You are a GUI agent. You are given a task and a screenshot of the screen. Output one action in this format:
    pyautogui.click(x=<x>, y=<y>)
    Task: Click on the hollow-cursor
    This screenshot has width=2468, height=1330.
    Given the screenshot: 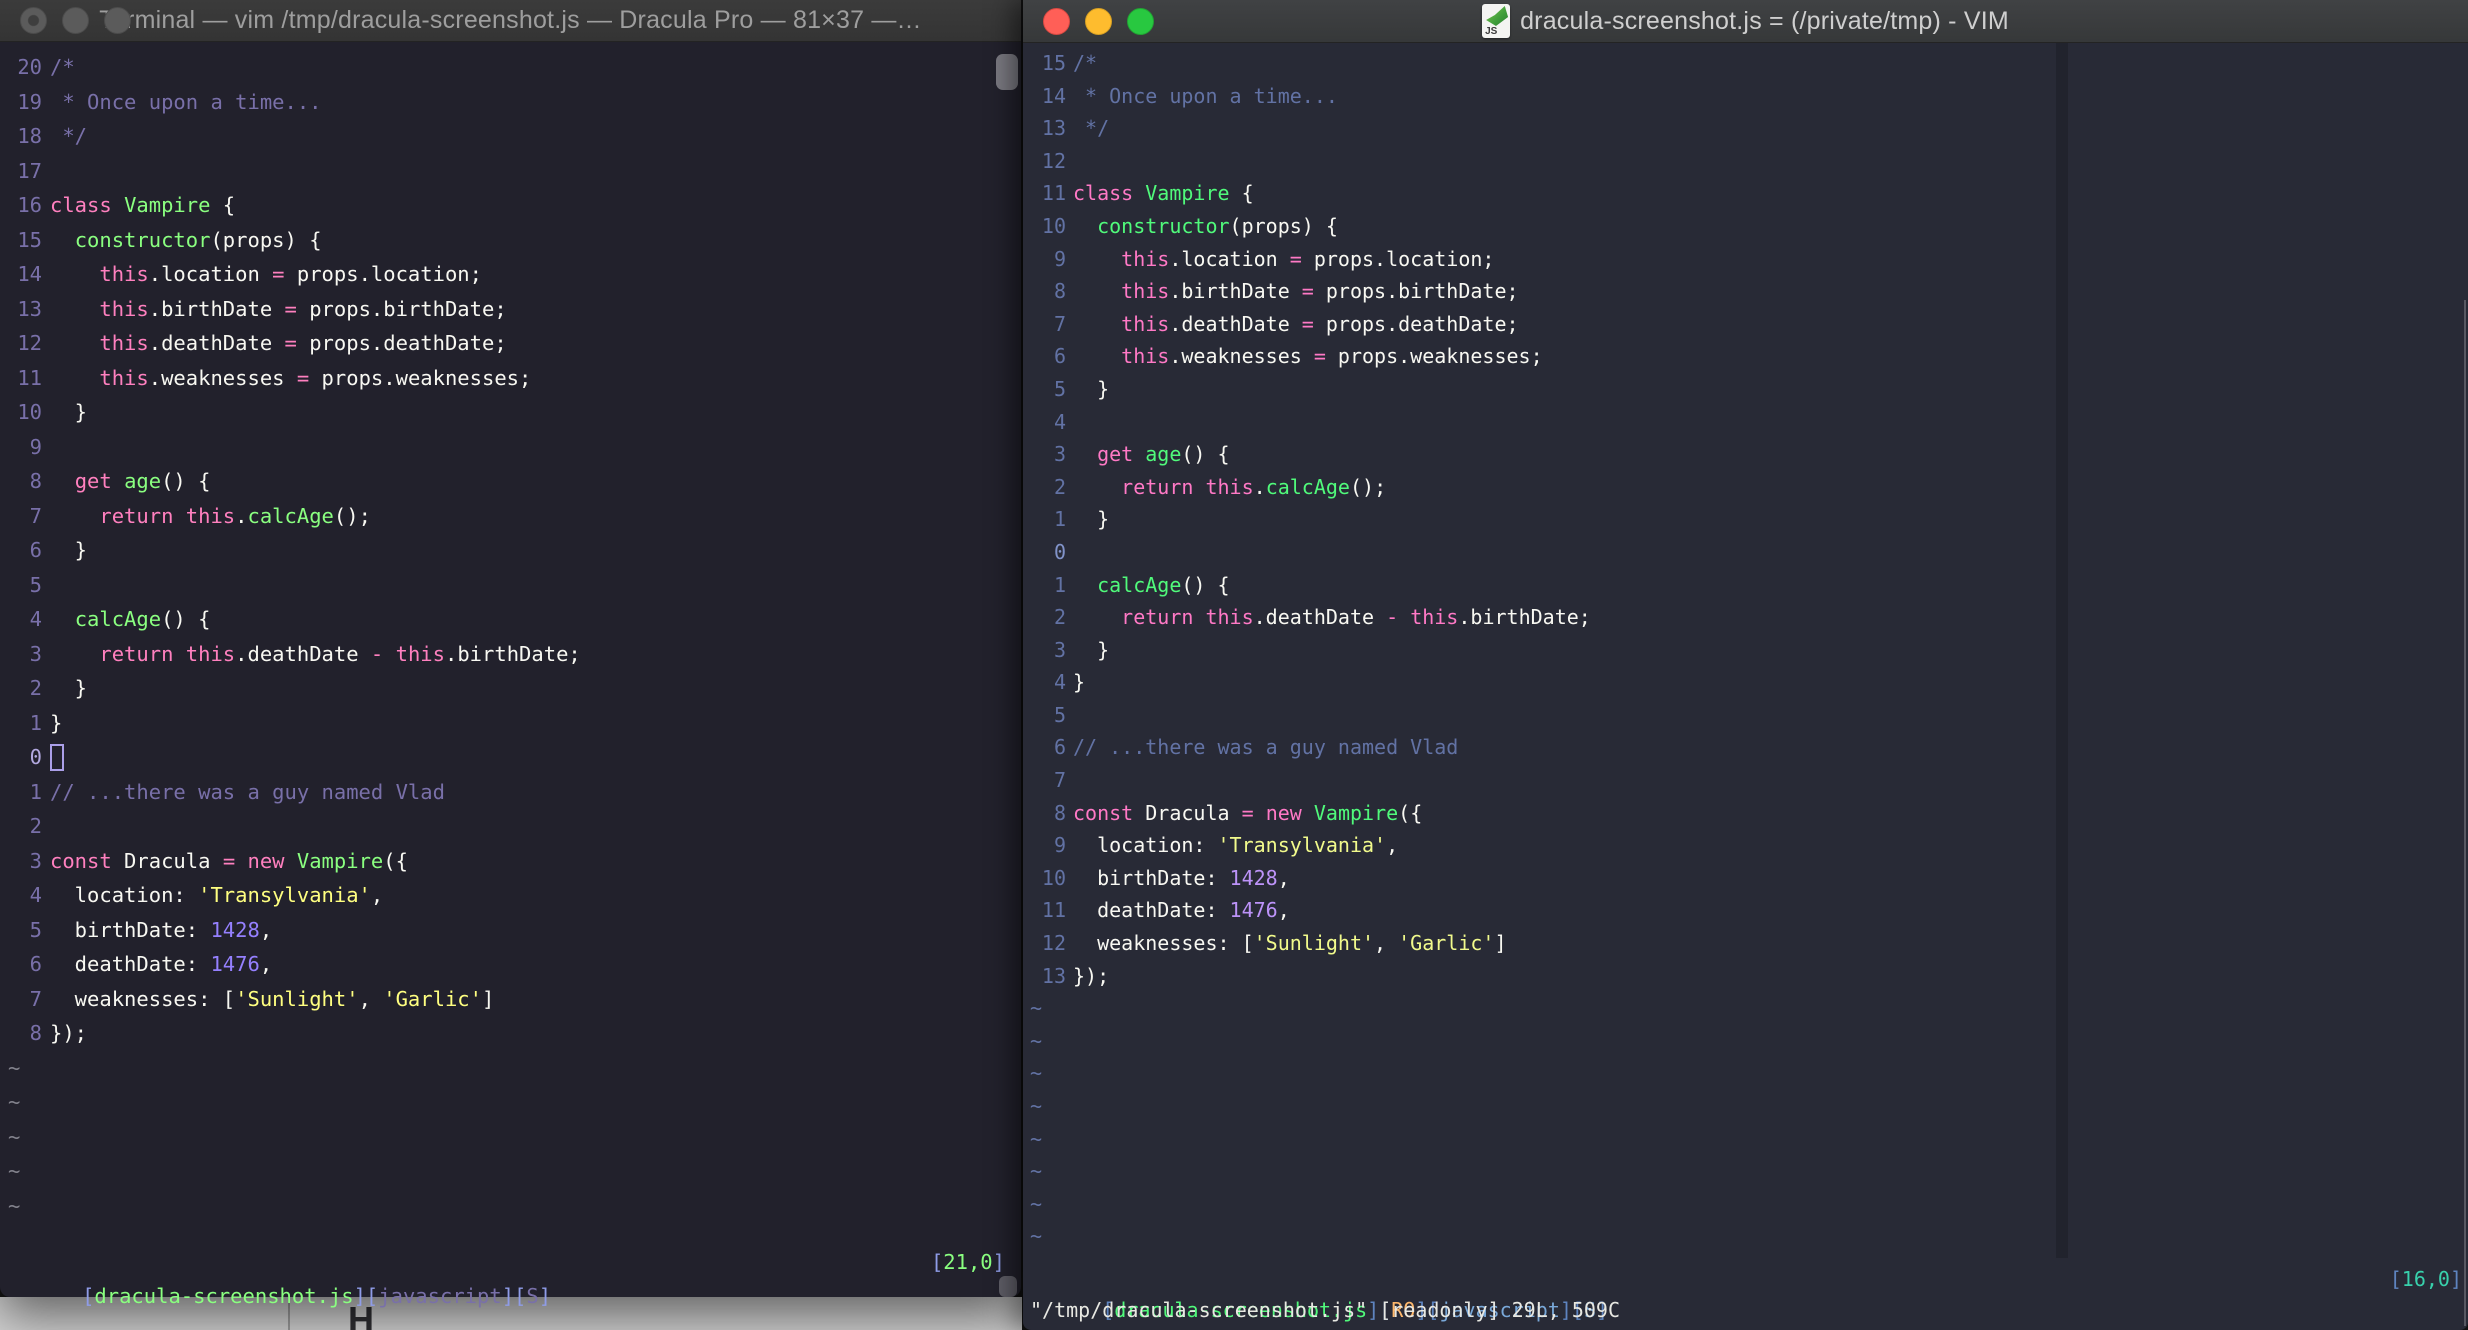 What is the action you would take?
    pyautogui.click(x=57, y=757)
    